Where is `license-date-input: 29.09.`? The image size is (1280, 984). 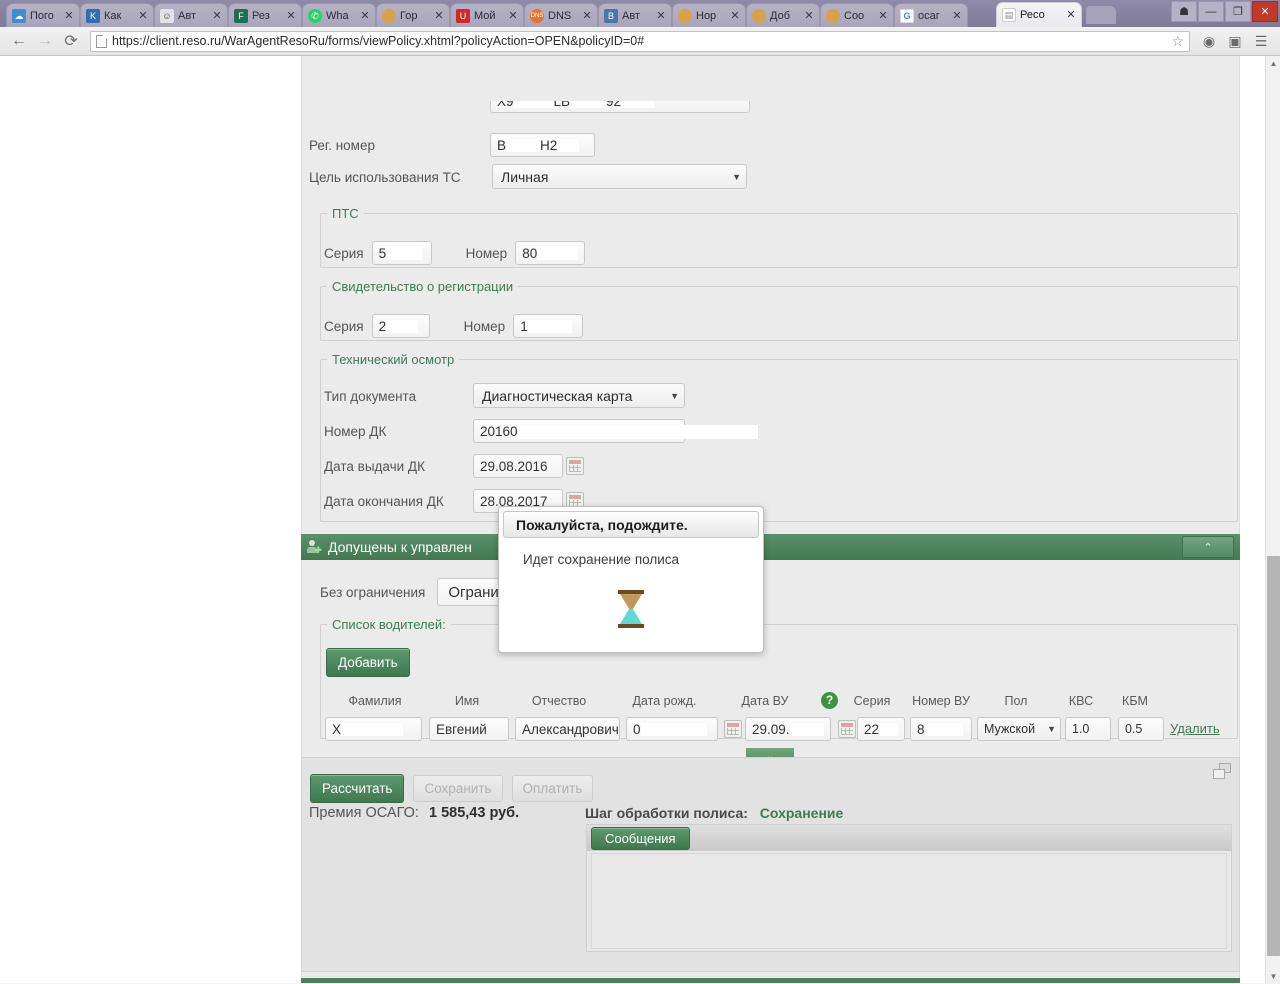
license-date-input: 29.09. is located at coordinates (788, 729).